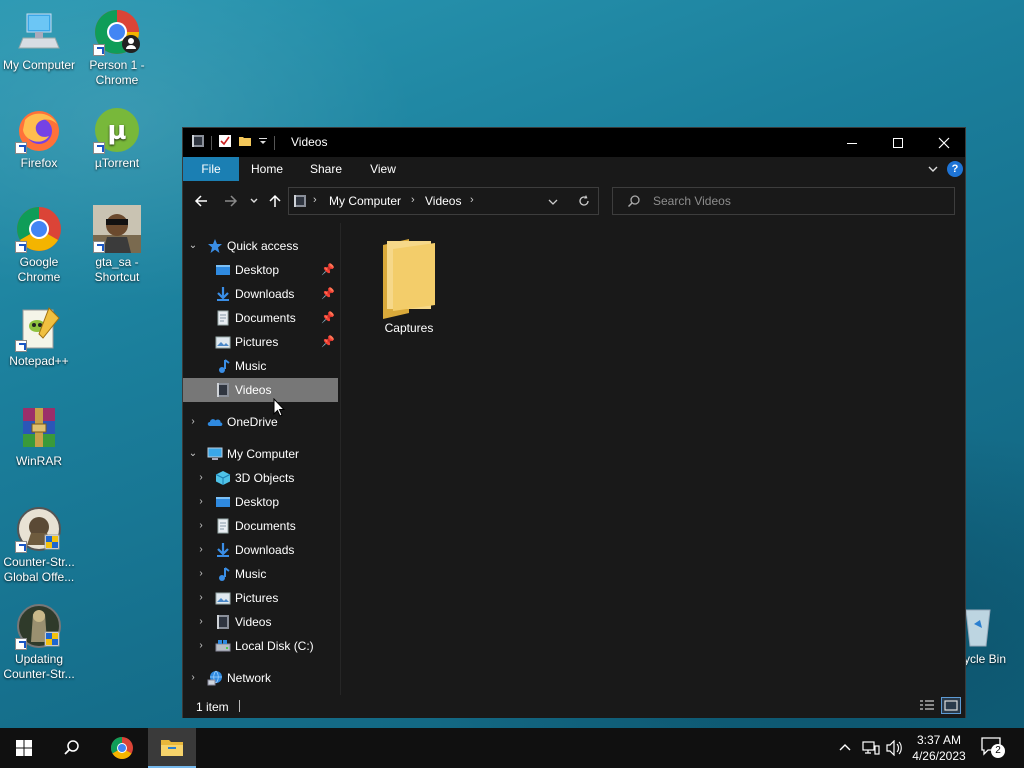 The image size is (1024, 768). I want to click on back-button, so click(201, 202).